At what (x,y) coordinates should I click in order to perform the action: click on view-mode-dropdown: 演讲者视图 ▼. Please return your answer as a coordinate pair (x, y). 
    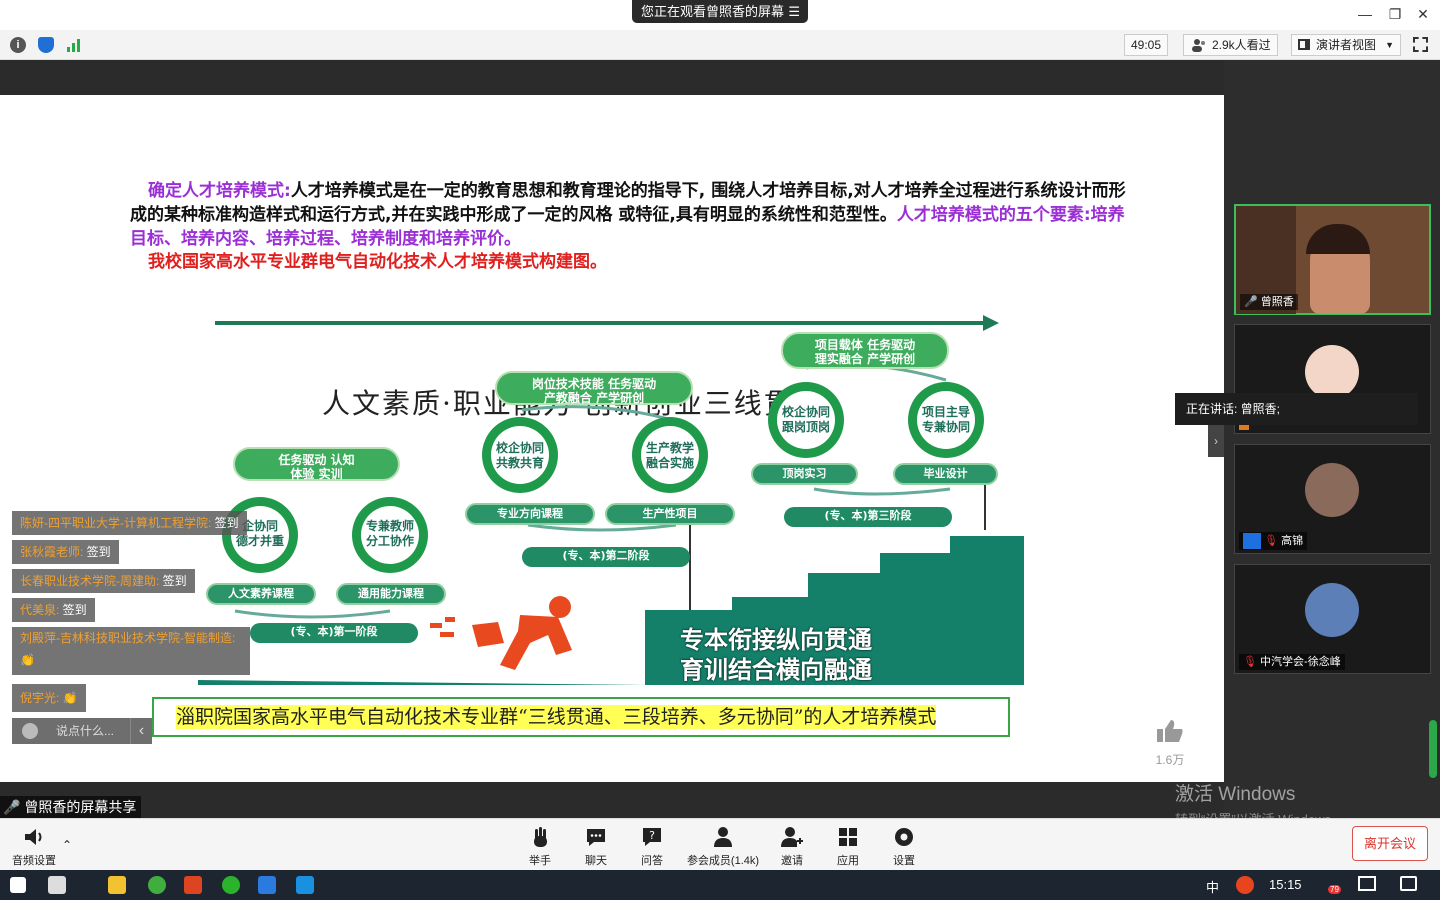
    Looking at the image, I should click on (1346, 45).